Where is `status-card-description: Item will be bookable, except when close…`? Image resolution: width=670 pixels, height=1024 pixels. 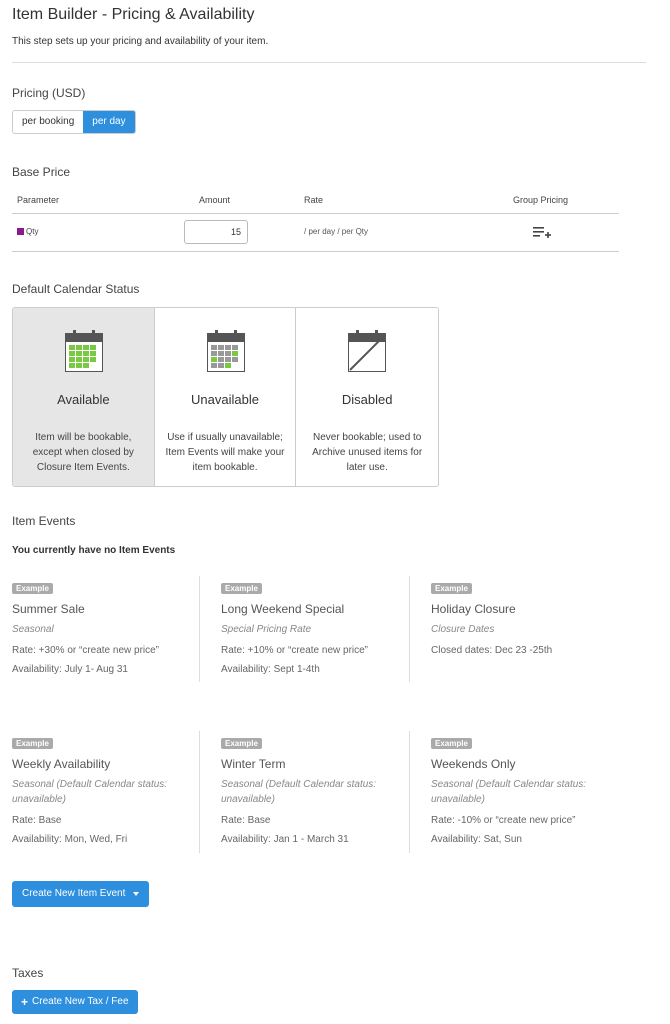 status-card-description: Item will be bookable, except when close… is located at coordinates (83, 452).